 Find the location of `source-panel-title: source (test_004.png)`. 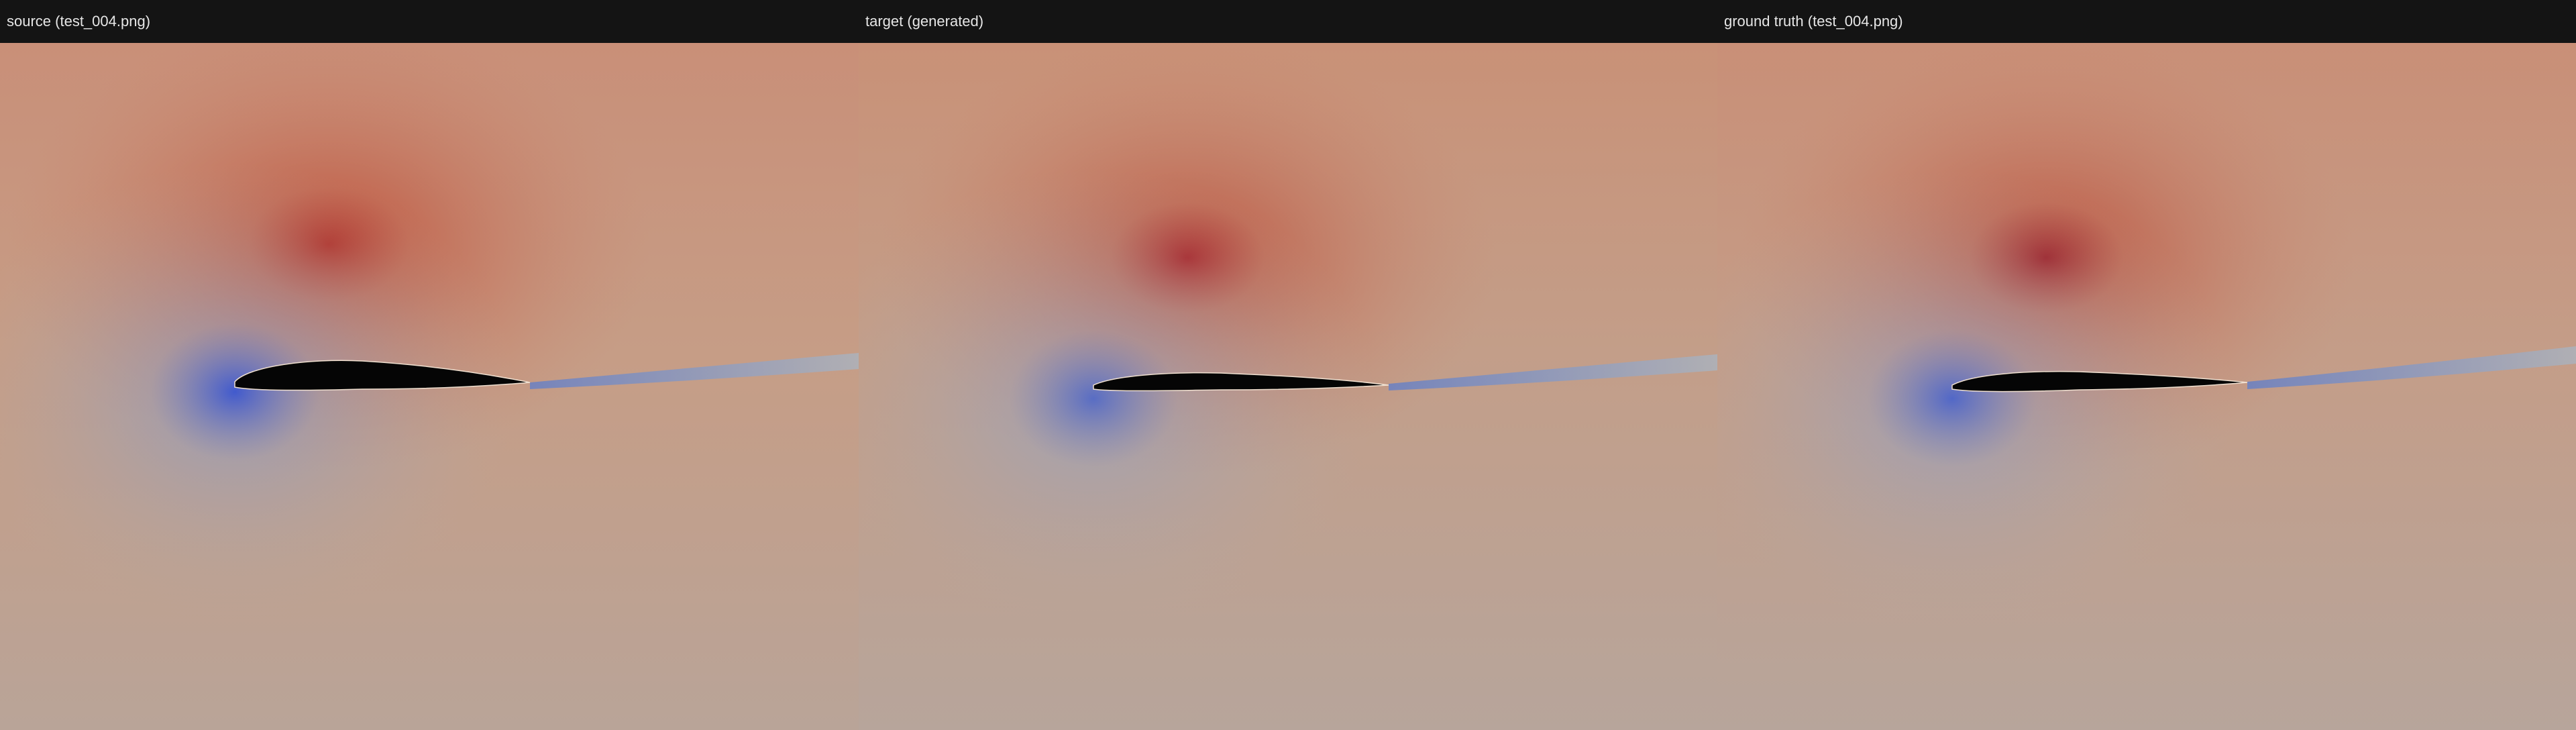

source-panel-title: source (test_004.png) is located at coordinates (79, 21).